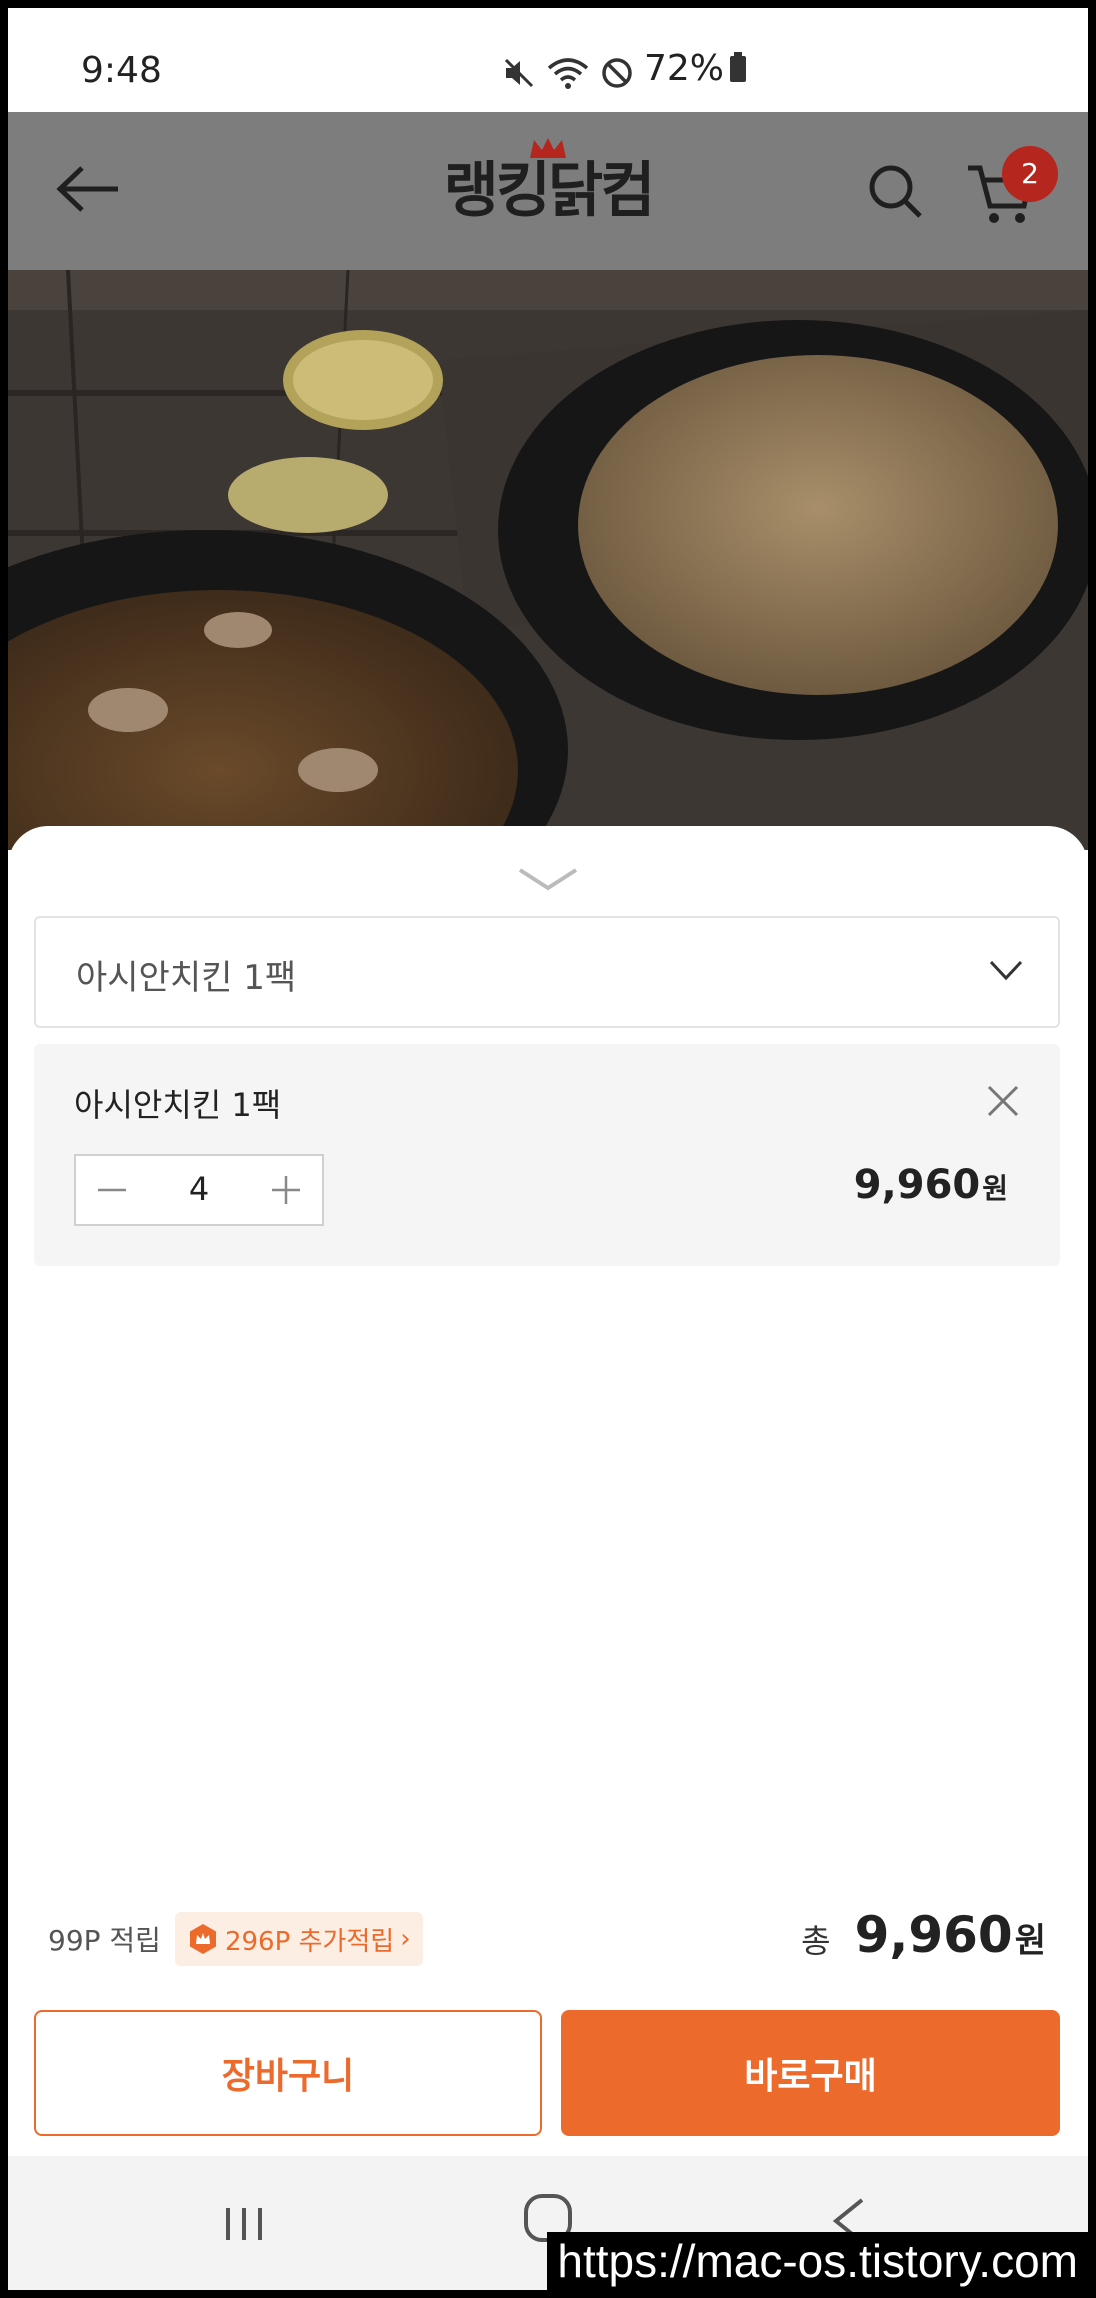 The image size is (1096, 2298). What do you see at coordinates (405, 1939) in the screenshot?
I see `chevron-right-icon: ›` at bounding box center [405, 1939].